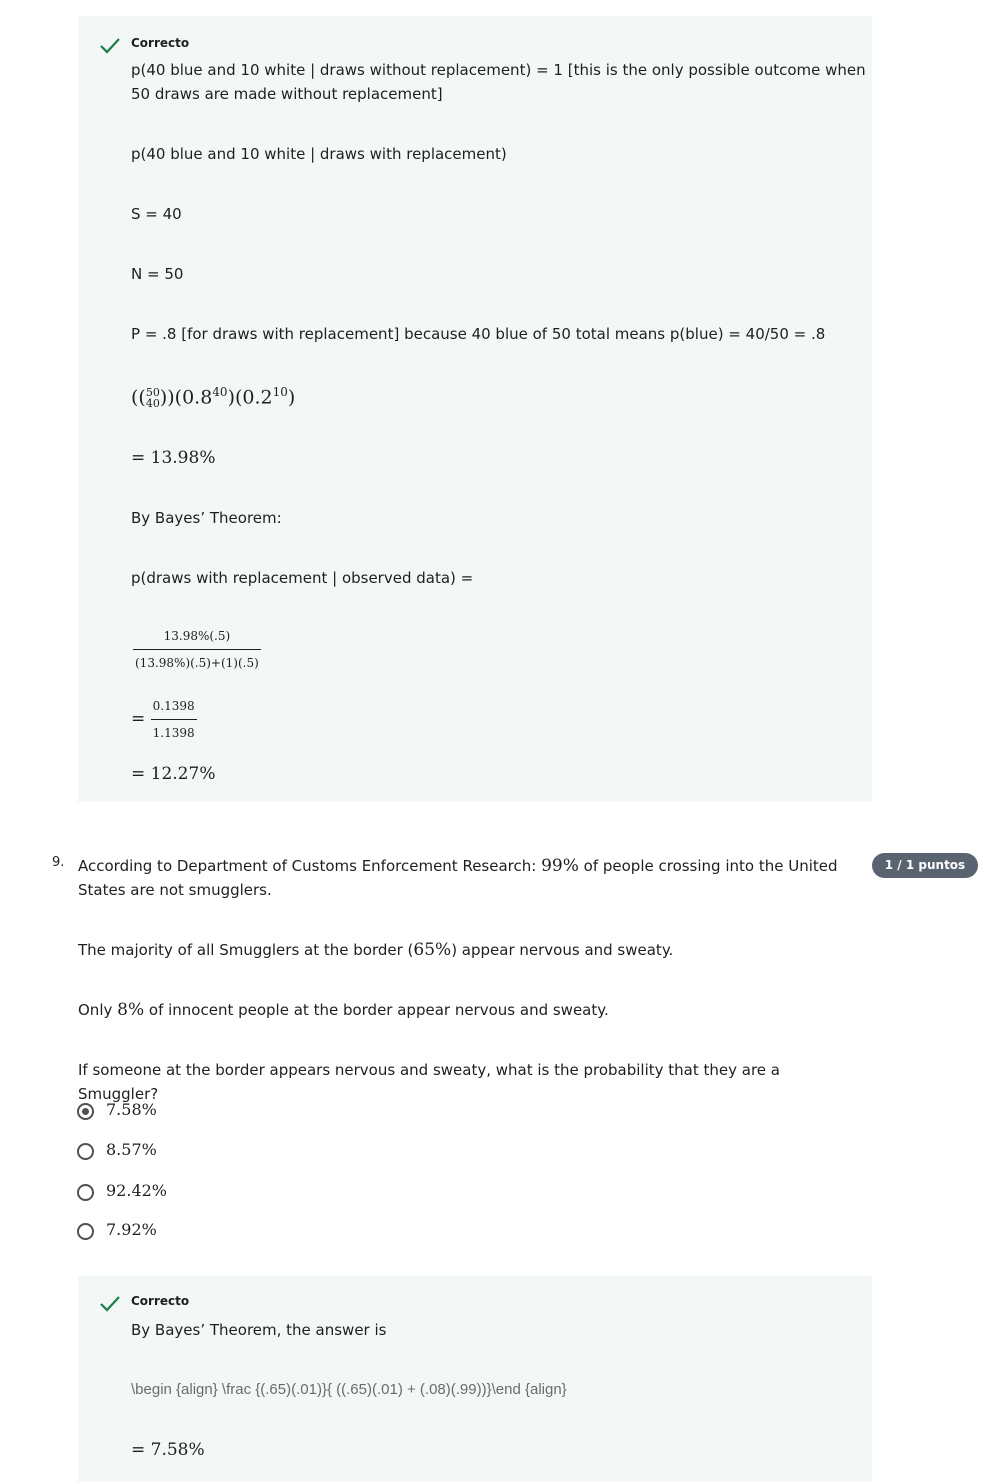  I want to click on option-label: 7.58%, so click(131, 1109).